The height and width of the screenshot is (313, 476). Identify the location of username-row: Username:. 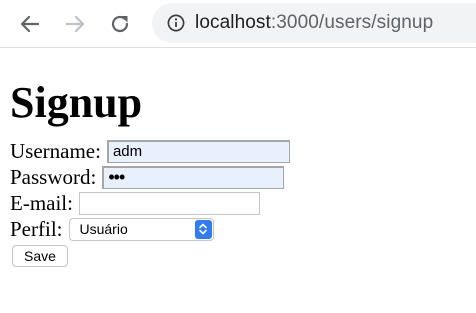
(243, 151).